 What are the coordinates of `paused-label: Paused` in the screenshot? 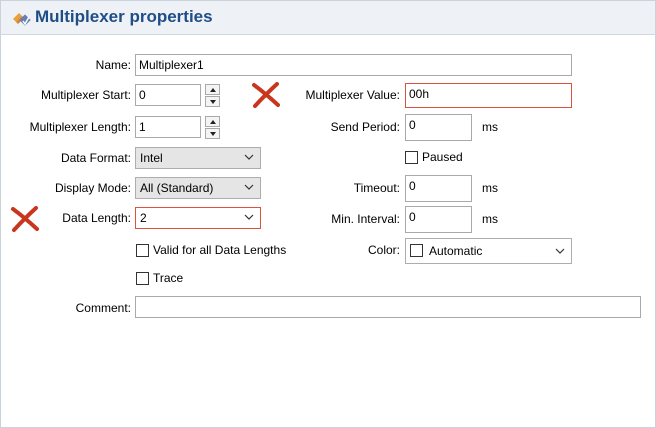 It's located at (442, 157).